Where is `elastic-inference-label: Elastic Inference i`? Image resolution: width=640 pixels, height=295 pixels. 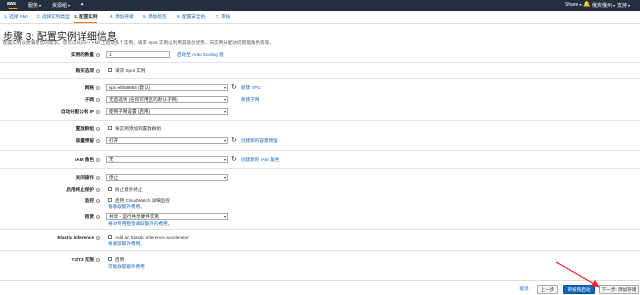
elastic-inference-label: Elastic Inference i is located at coordinates (78, 237).